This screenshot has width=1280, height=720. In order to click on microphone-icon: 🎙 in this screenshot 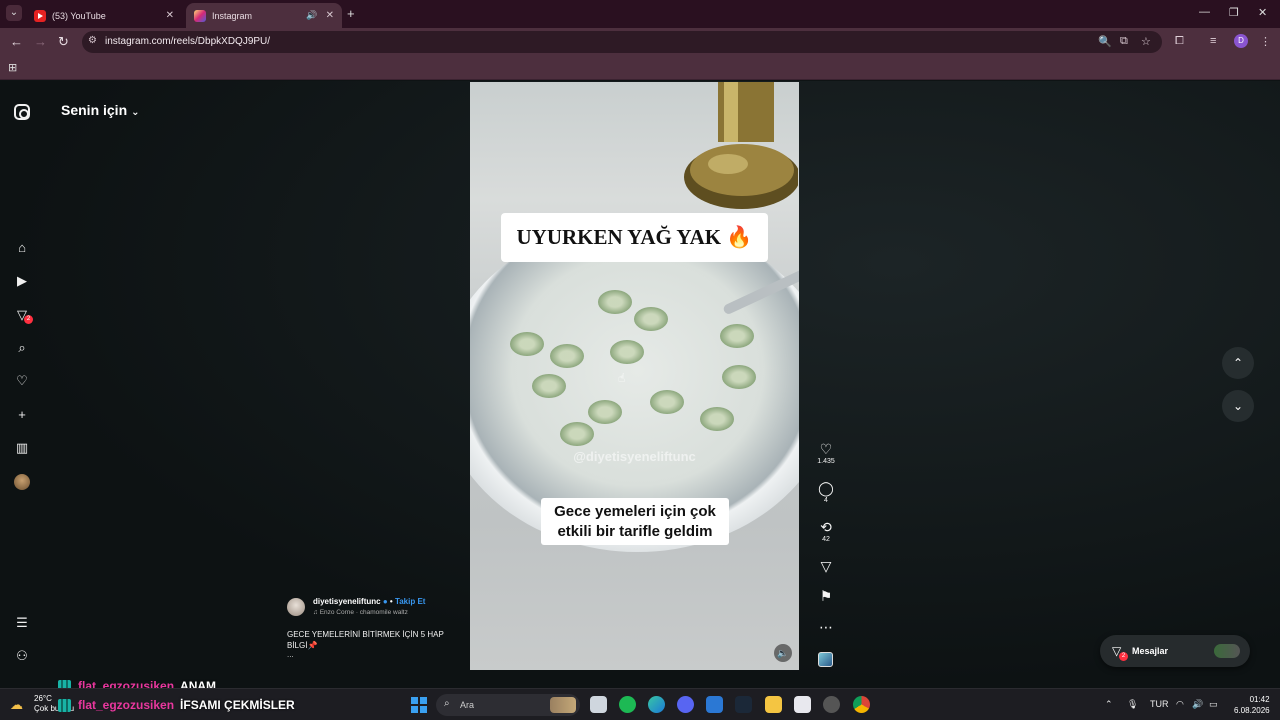, I will do `click(1132, 704)`.